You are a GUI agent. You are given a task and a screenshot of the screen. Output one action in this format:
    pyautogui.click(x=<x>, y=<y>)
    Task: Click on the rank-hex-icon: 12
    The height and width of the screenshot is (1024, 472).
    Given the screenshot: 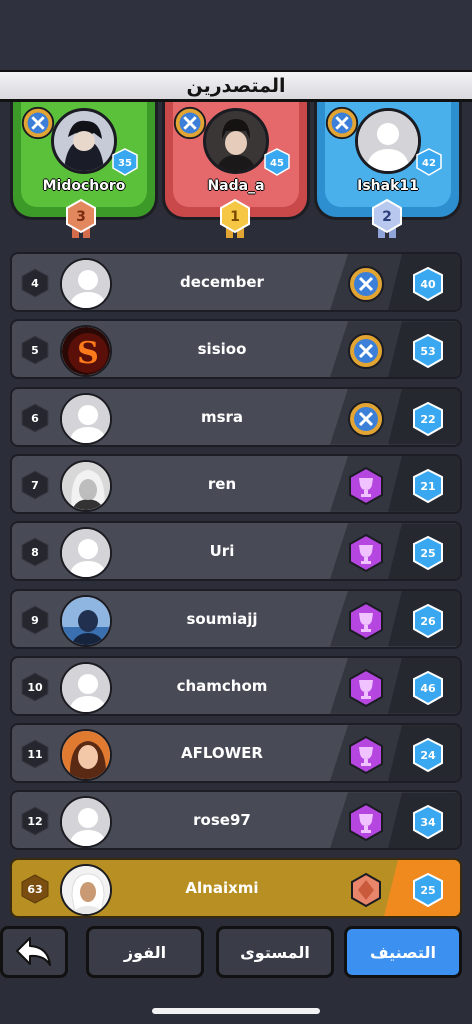 What is the action you would take?
    pyautogui.click(x=35, y=821)
    